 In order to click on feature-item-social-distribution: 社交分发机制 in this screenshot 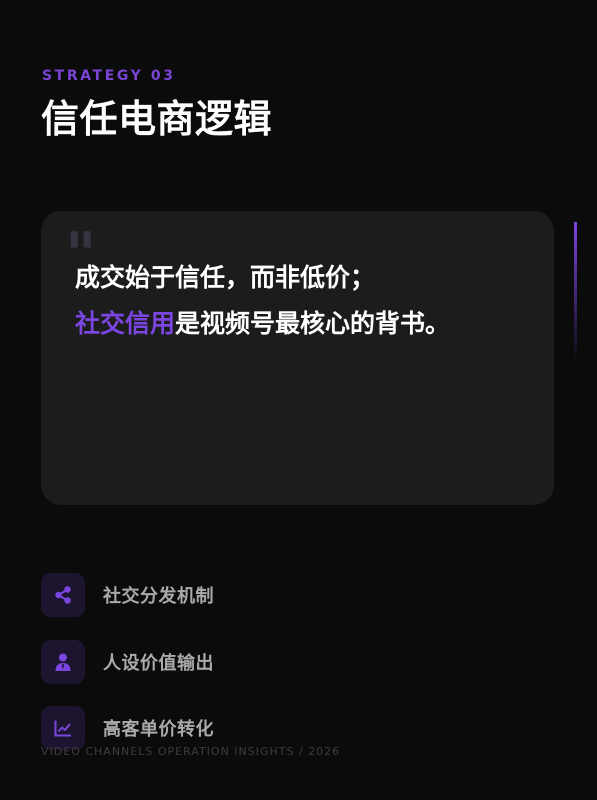, I will do `click(127, 595)`.